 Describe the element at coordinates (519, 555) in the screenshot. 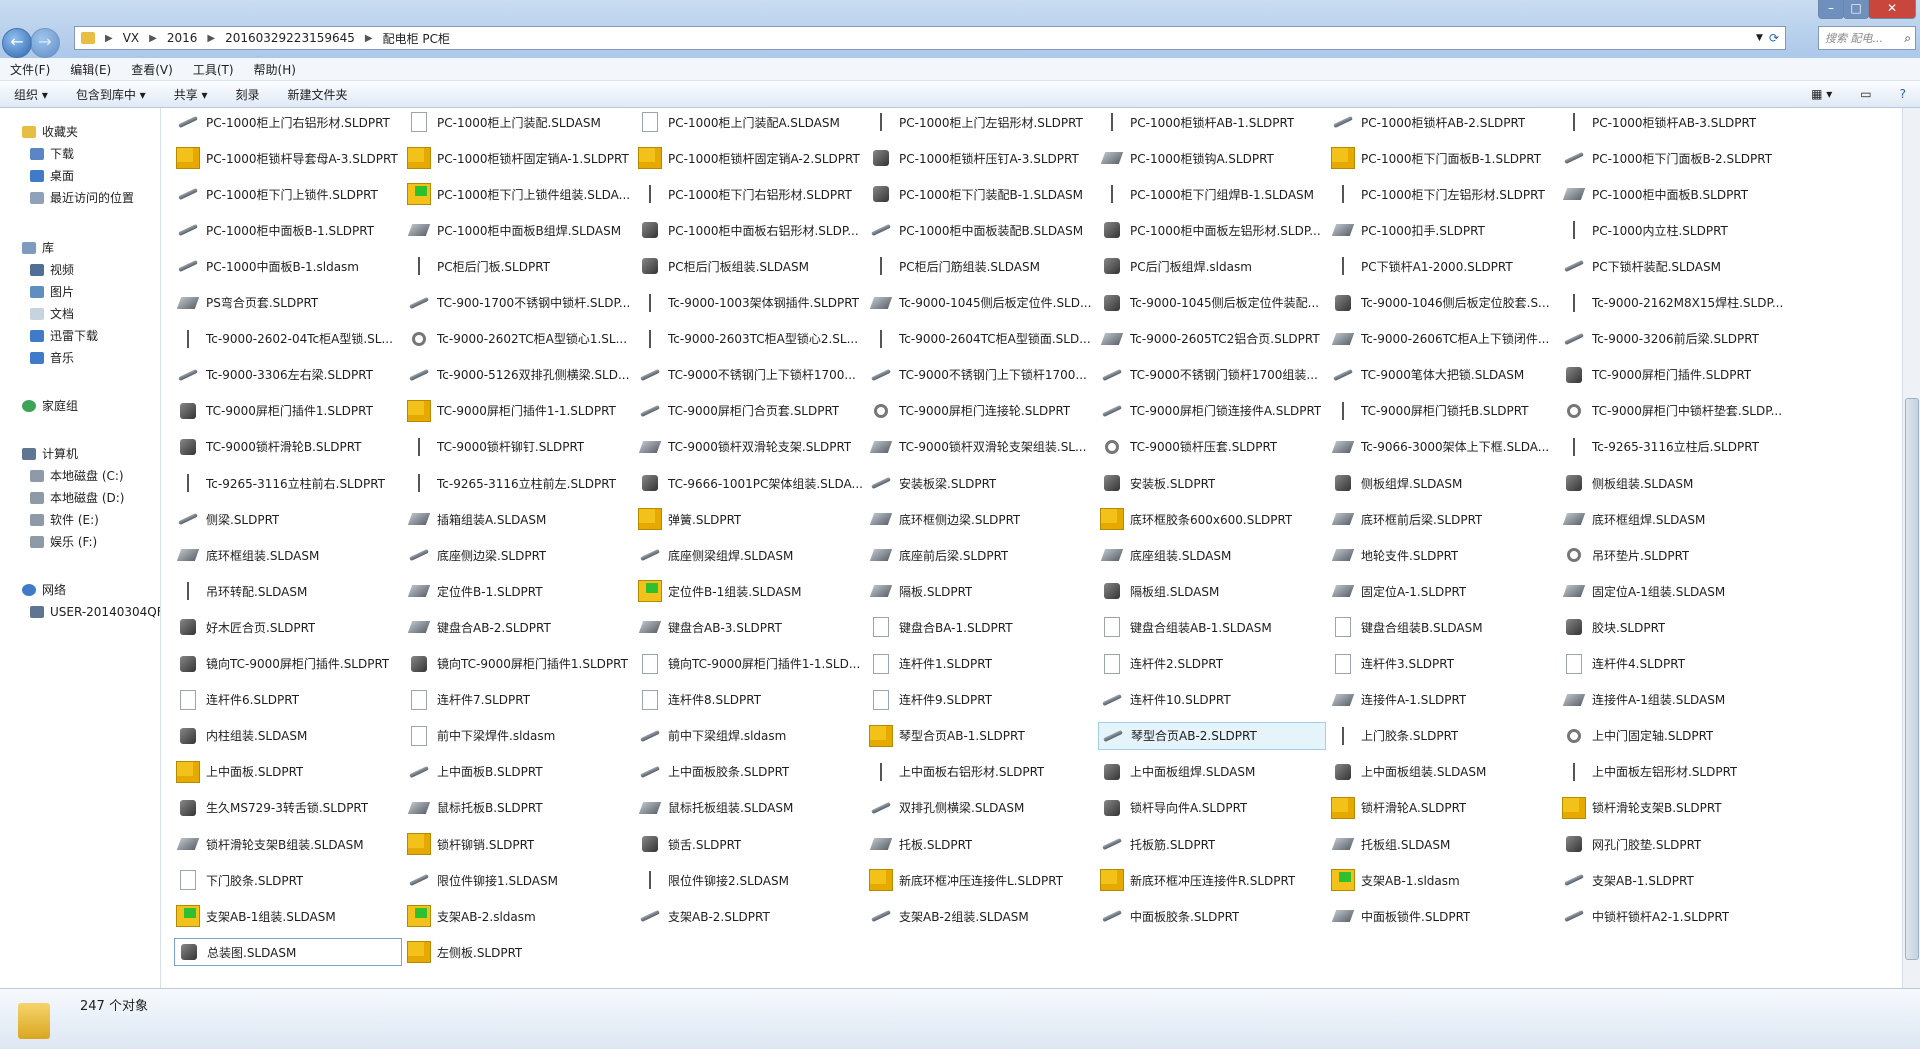

I see `file-item: 底座侧边梁.SLDPRT` at that location.